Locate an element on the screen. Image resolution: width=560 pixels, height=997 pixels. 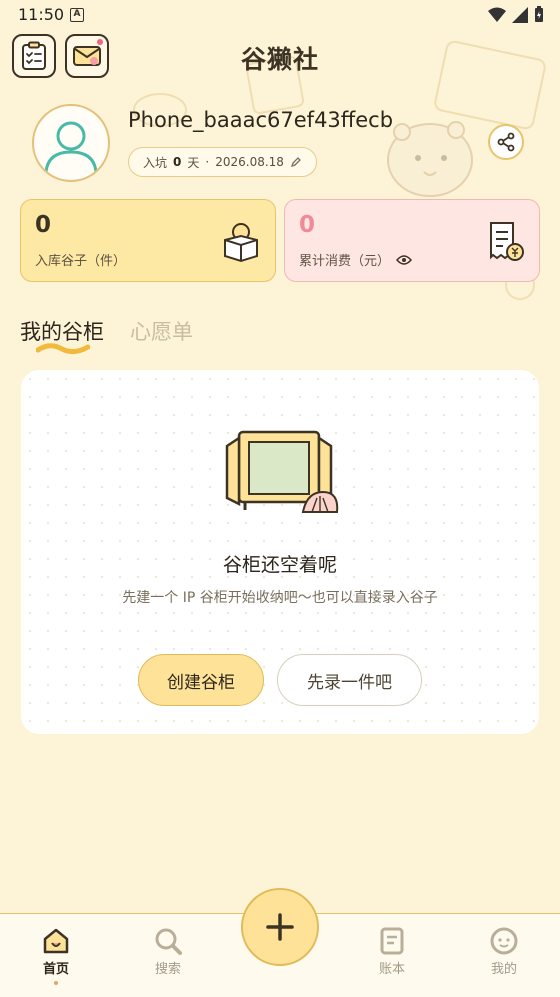
join-date: 2026.08.18 is located at coordinates (249, 162).